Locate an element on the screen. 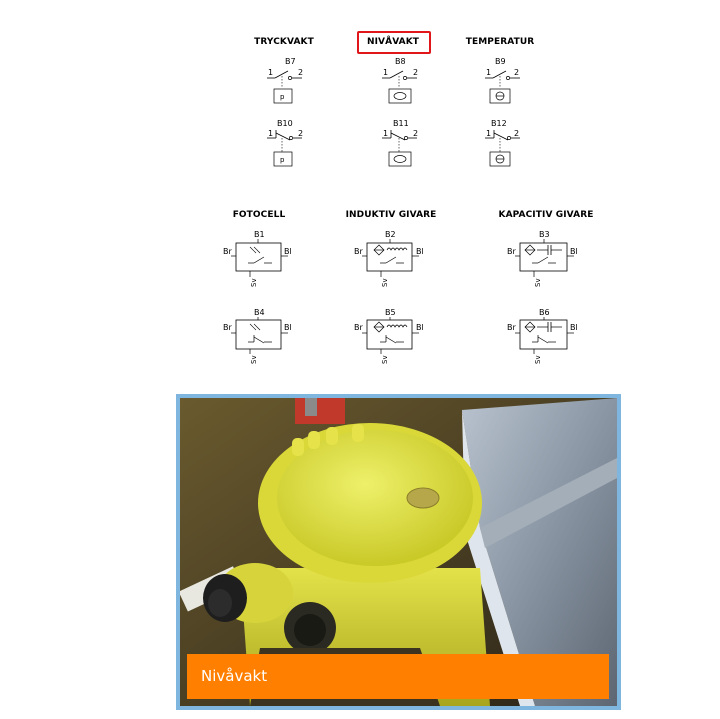 This screenshot has height=719, width=720. category-pressure-switch: TRYCKVAKT is located at coordinates (284, 42).